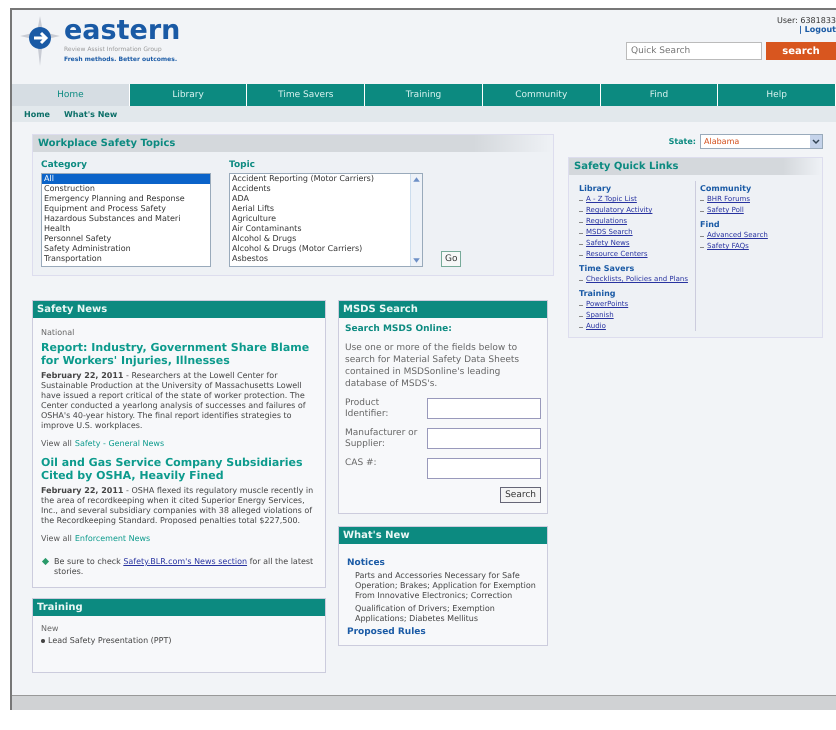 The image size is (836, 730). Describe the element at coordinates (443, 535) in the screenshot. I see `panel-title: What's New` at that location.